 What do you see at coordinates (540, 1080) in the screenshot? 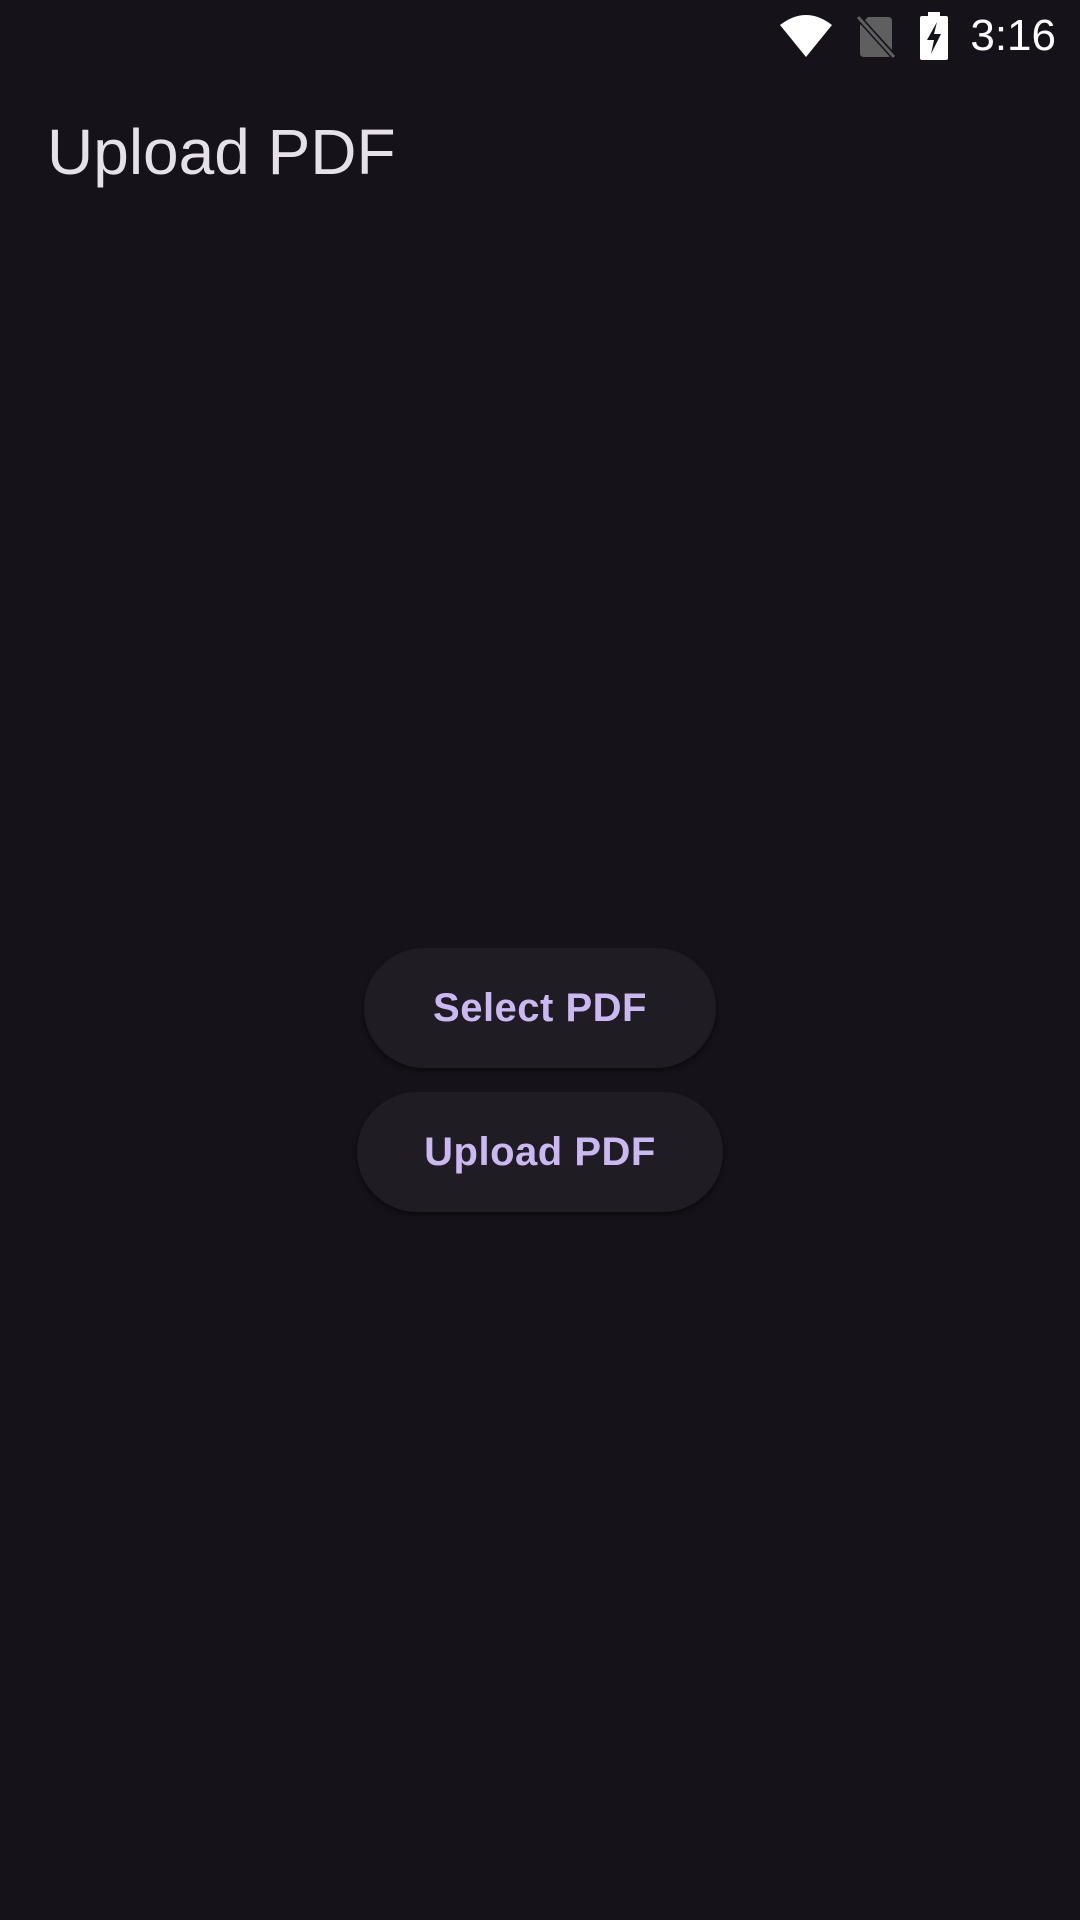
I see `action-buttons: Select PDF Upload PDF` at bounding box center [540, 1080].